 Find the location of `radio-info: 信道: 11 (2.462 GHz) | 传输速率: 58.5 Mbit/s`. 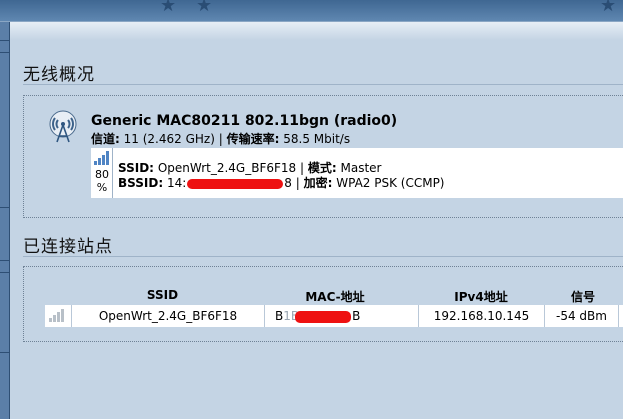

radio-info: 信道: 11 (2.462 GHz) | 传输速率: 58.5 Mbit/s is located at coordinates (220, 138).